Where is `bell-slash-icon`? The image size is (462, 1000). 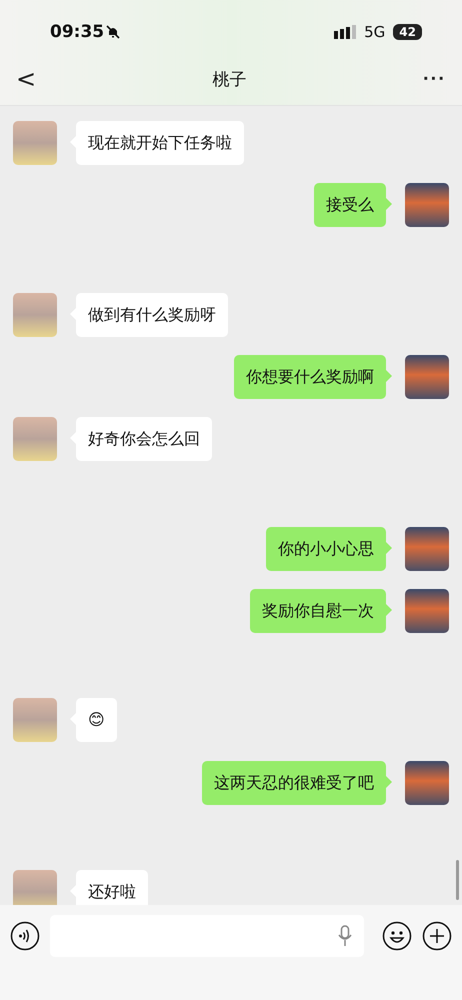
bell-slash-icon is located at coordinates (113, 32).